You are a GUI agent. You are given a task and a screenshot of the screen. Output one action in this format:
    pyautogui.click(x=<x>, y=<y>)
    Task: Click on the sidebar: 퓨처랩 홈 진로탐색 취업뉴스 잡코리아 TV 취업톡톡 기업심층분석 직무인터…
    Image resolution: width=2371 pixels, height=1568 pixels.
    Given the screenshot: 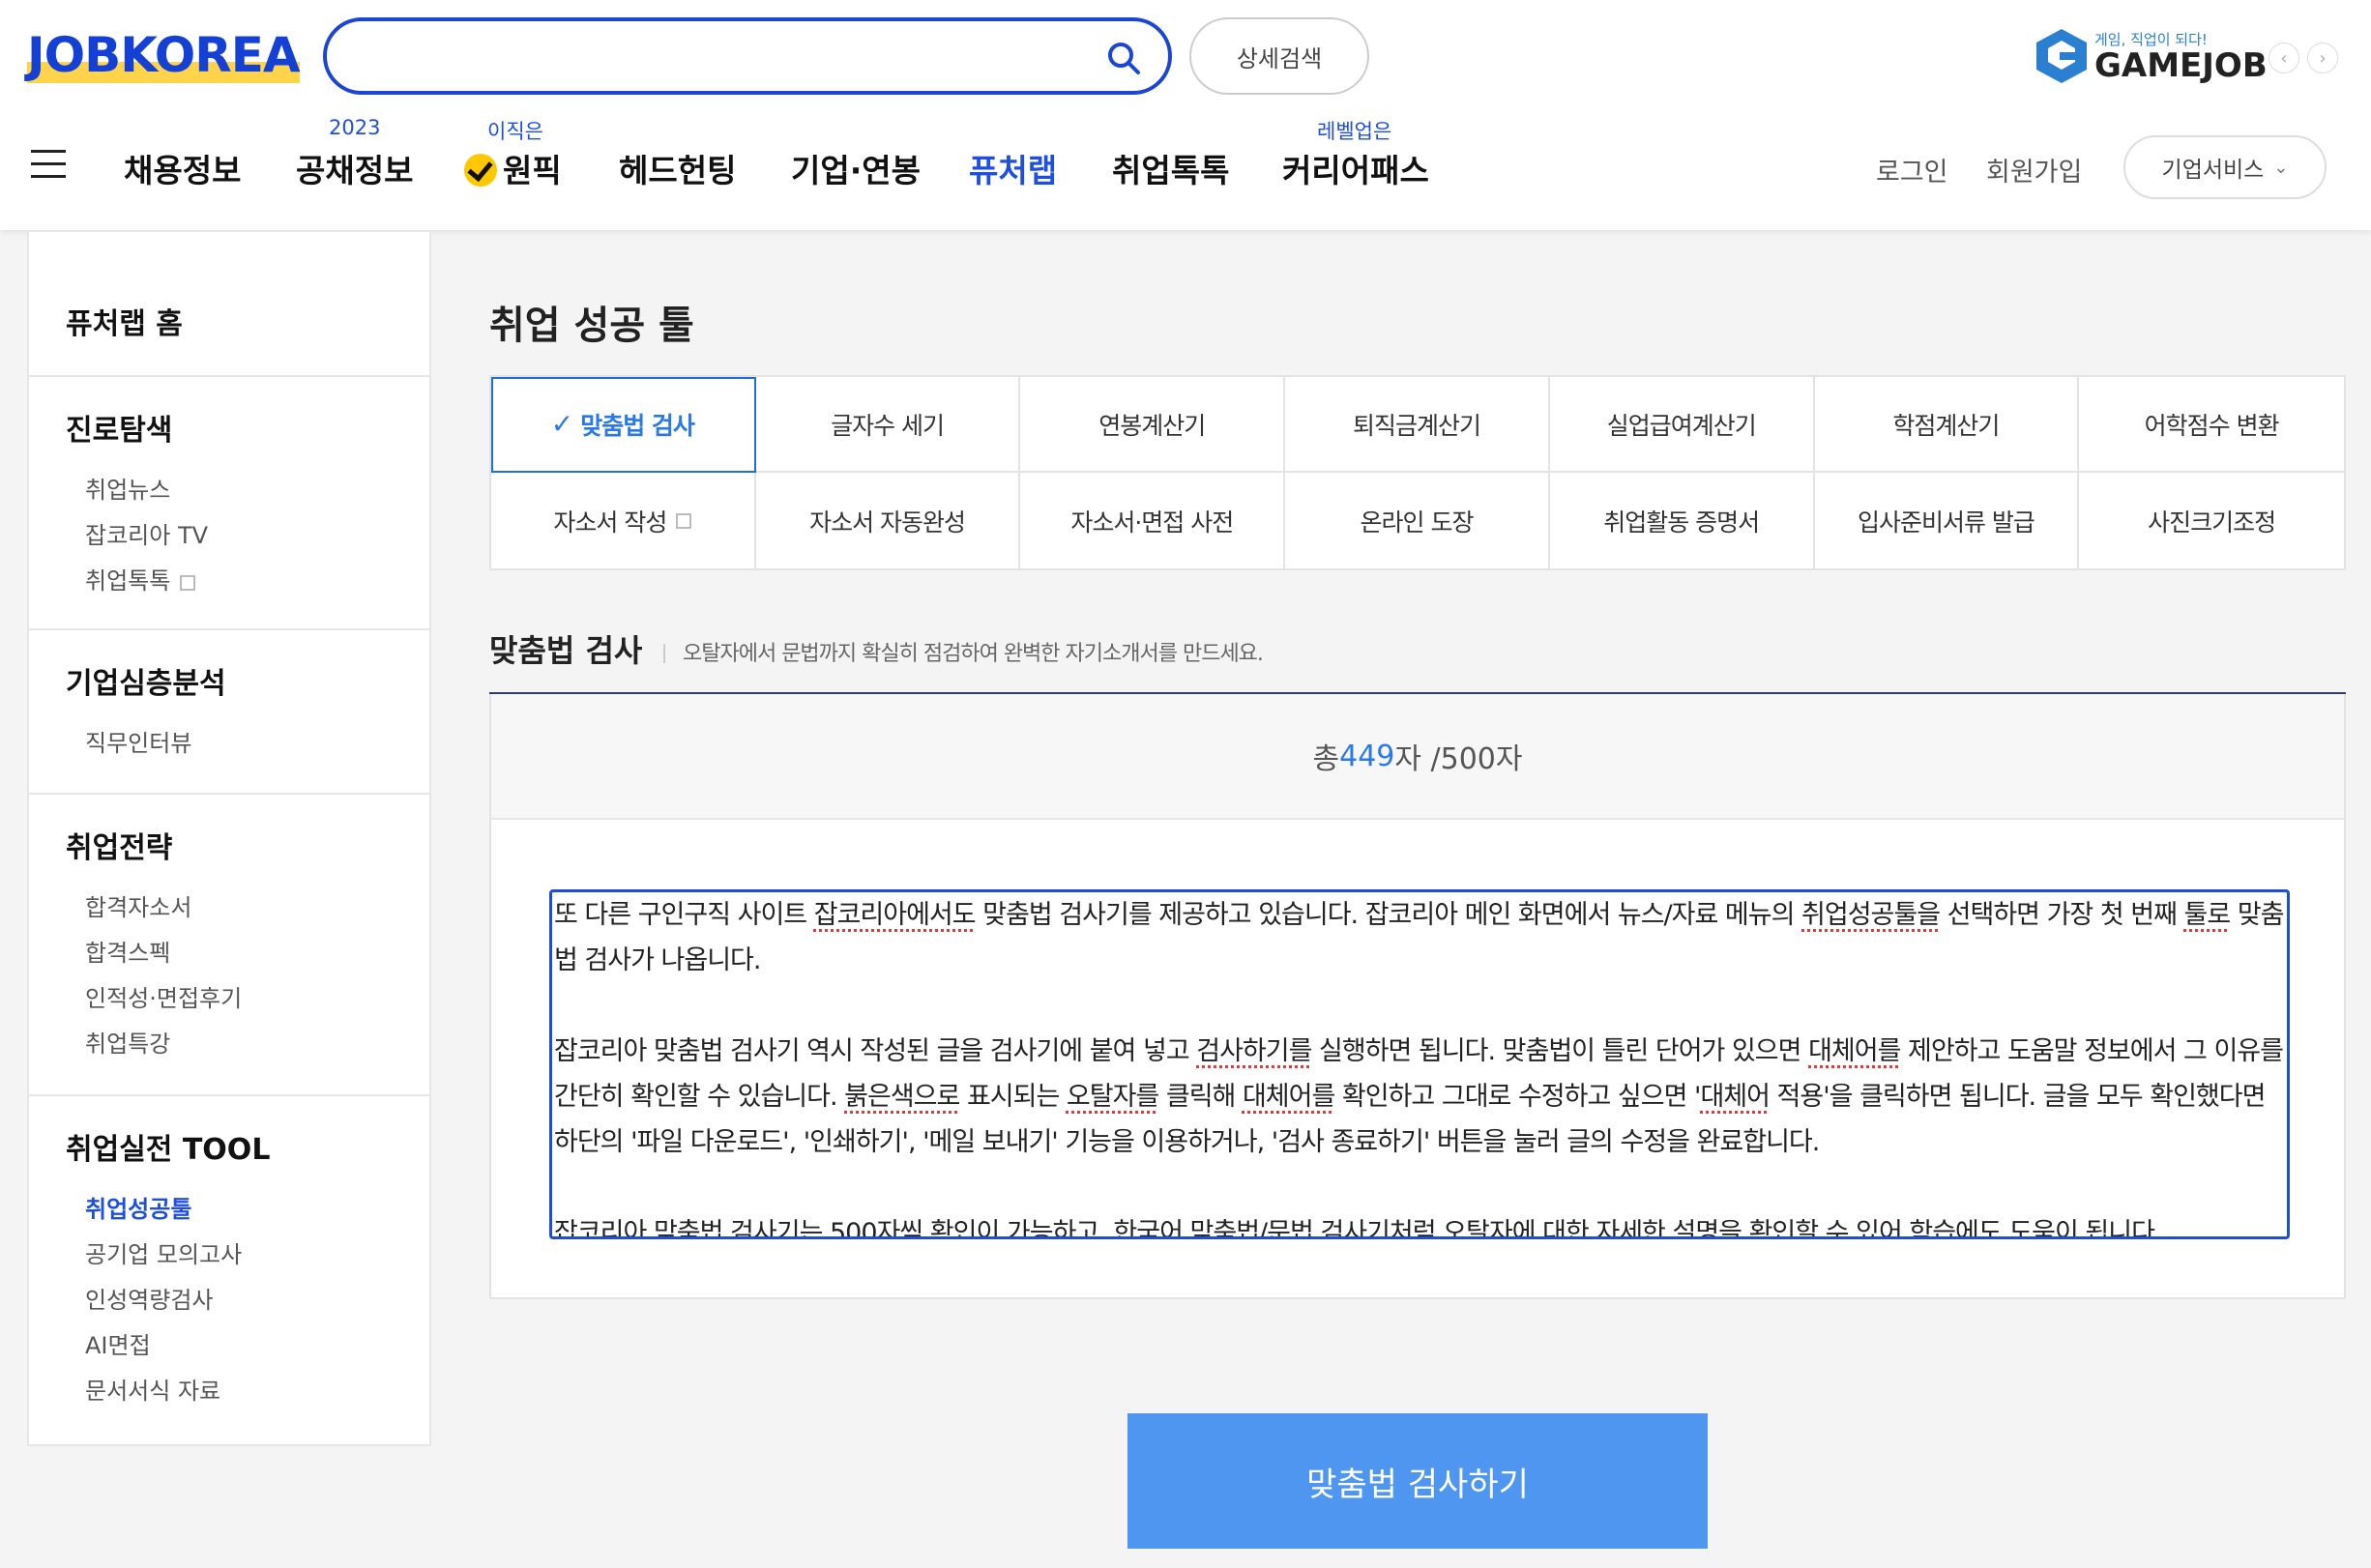 What is the action you would take?
    pyautogui.click(x=229, y=839)
    